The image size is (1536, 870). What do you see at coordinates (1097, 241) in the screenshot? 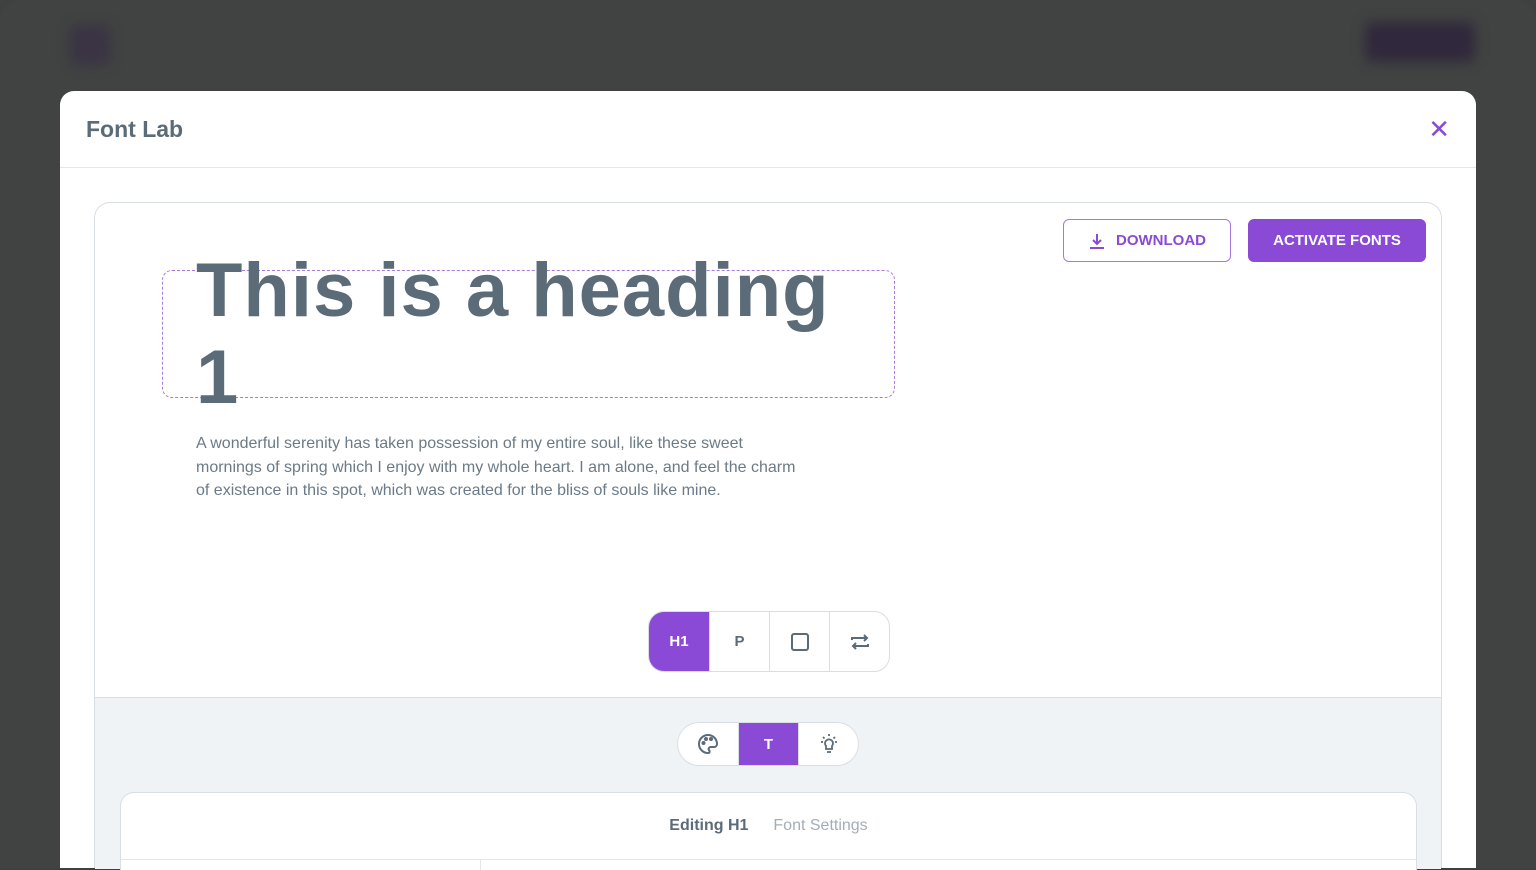
I see `download-icon` at bounding box center [1097, 241].